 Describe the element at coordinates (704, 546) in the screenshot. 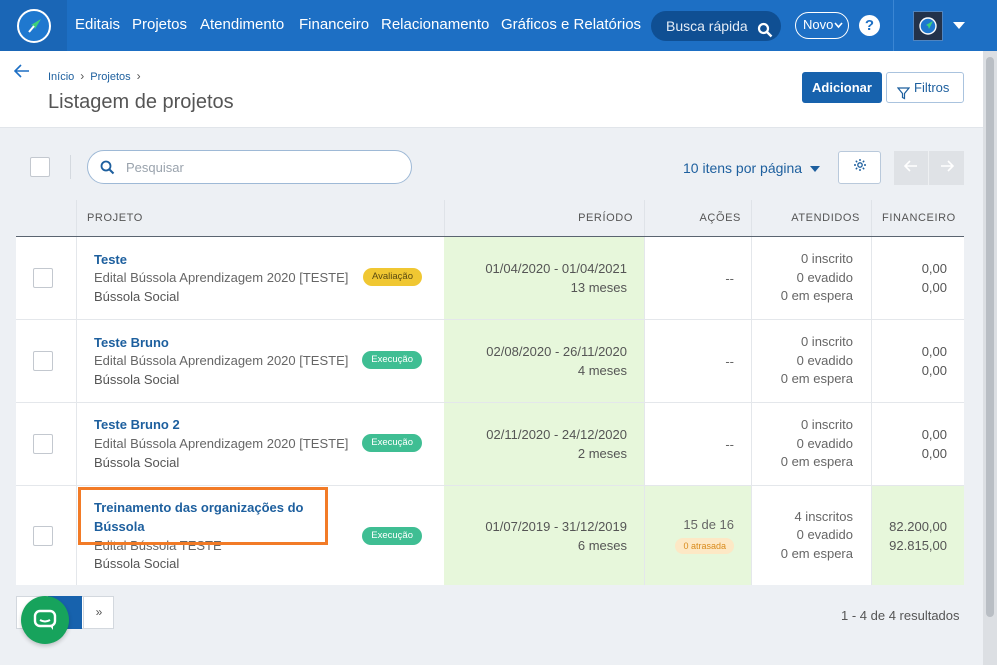

I see `late-badge: 0 atrasada` at that location.